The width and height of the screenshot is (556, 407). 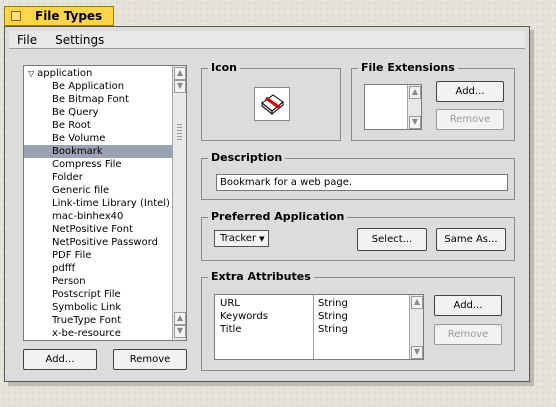 I want to click on list-item: Be Bitmap Font, so click(x=98, y=99).